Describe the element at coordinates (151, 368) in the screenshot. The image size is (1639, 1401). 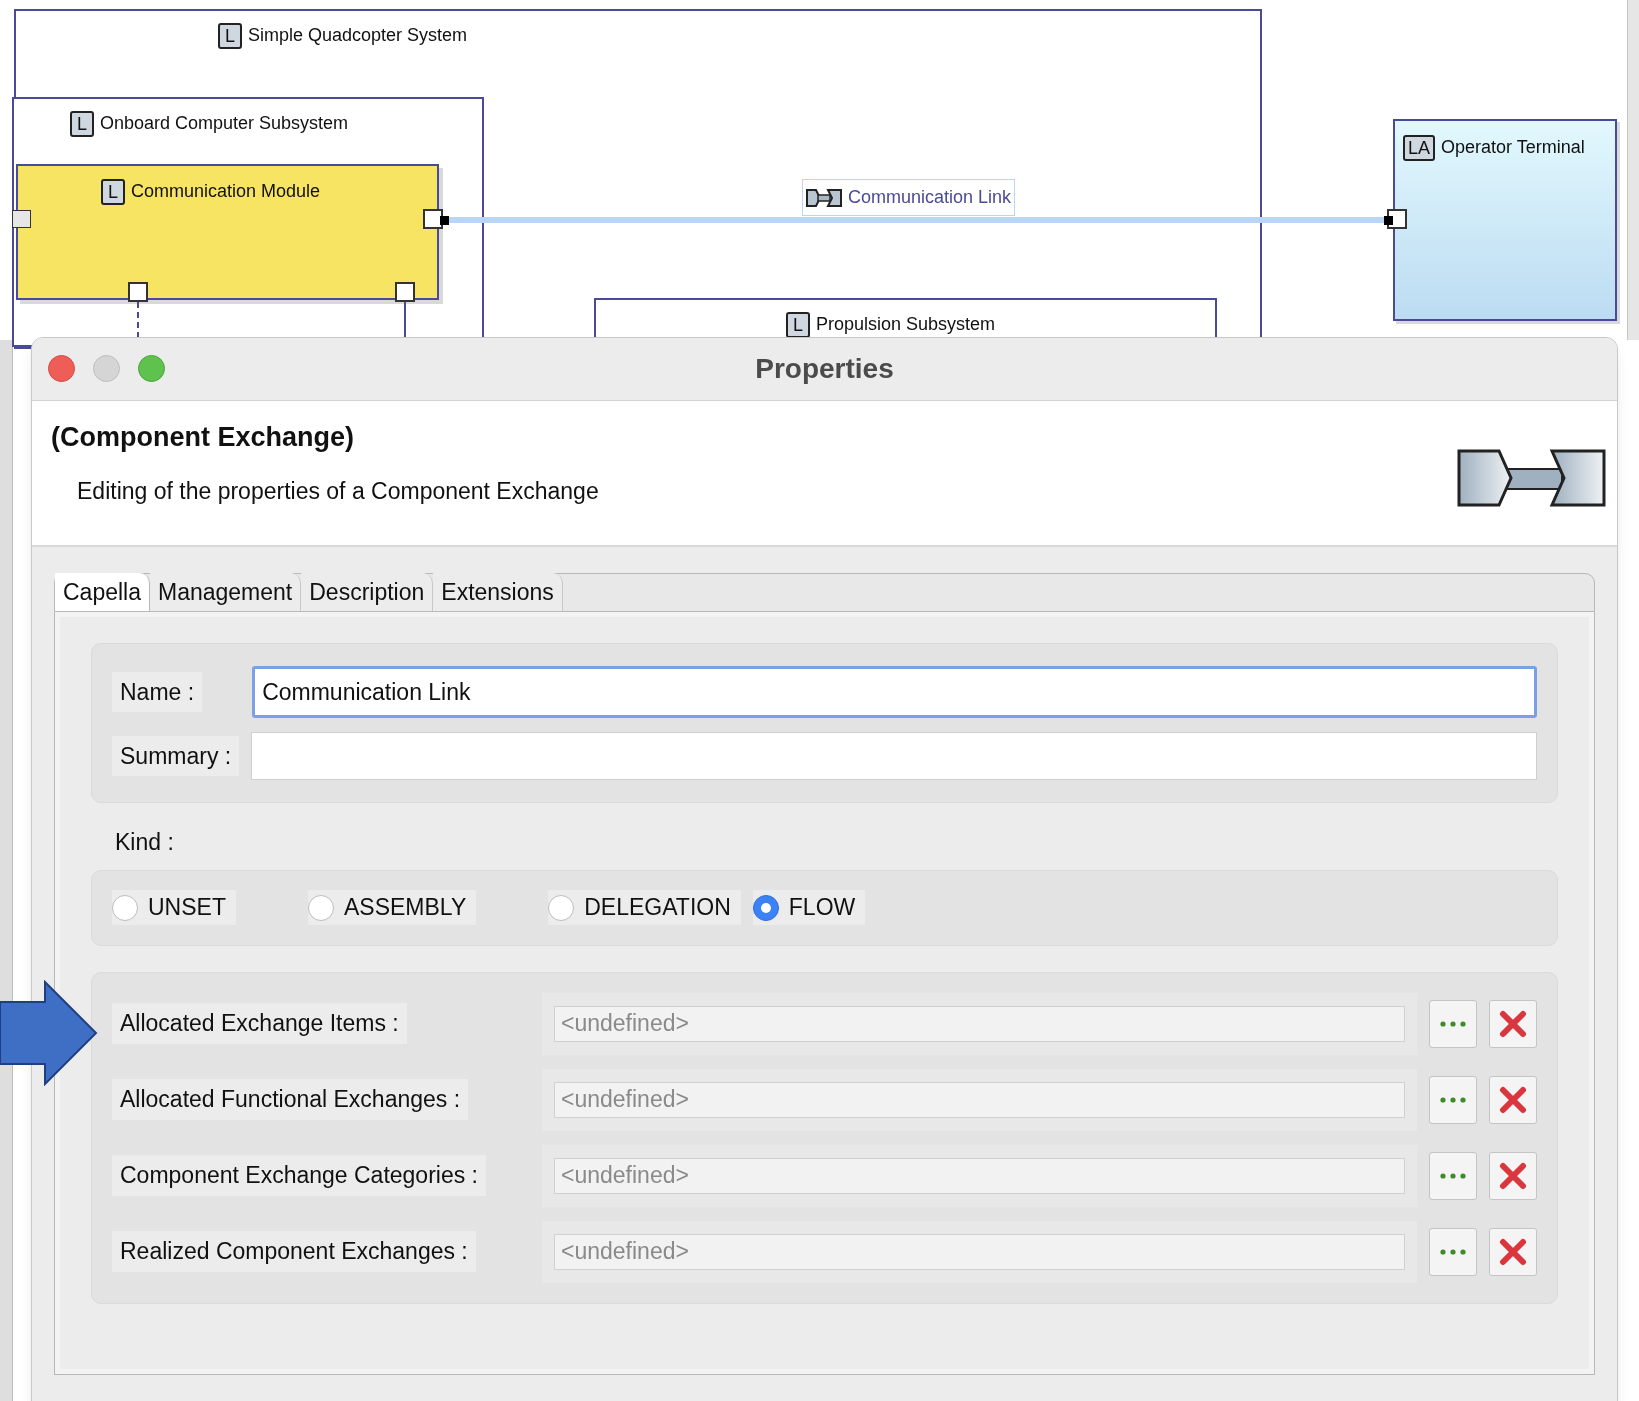
I see `zoom-button` at that location.